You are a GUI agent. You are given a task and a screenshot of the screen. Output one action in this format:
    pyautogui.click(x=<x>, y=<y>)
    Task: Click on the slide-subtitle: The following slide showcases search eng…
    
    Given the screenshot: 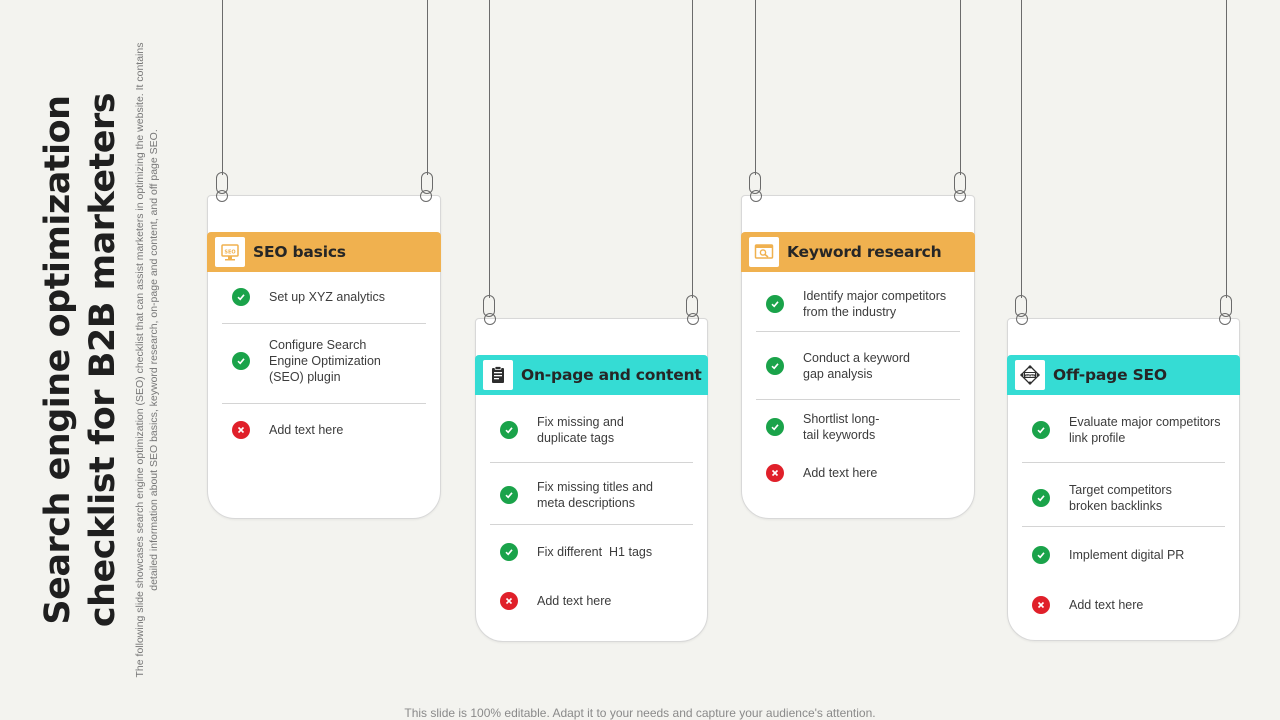 What is the action you would take?
    pyautogui.click(x=147, y=360)
    